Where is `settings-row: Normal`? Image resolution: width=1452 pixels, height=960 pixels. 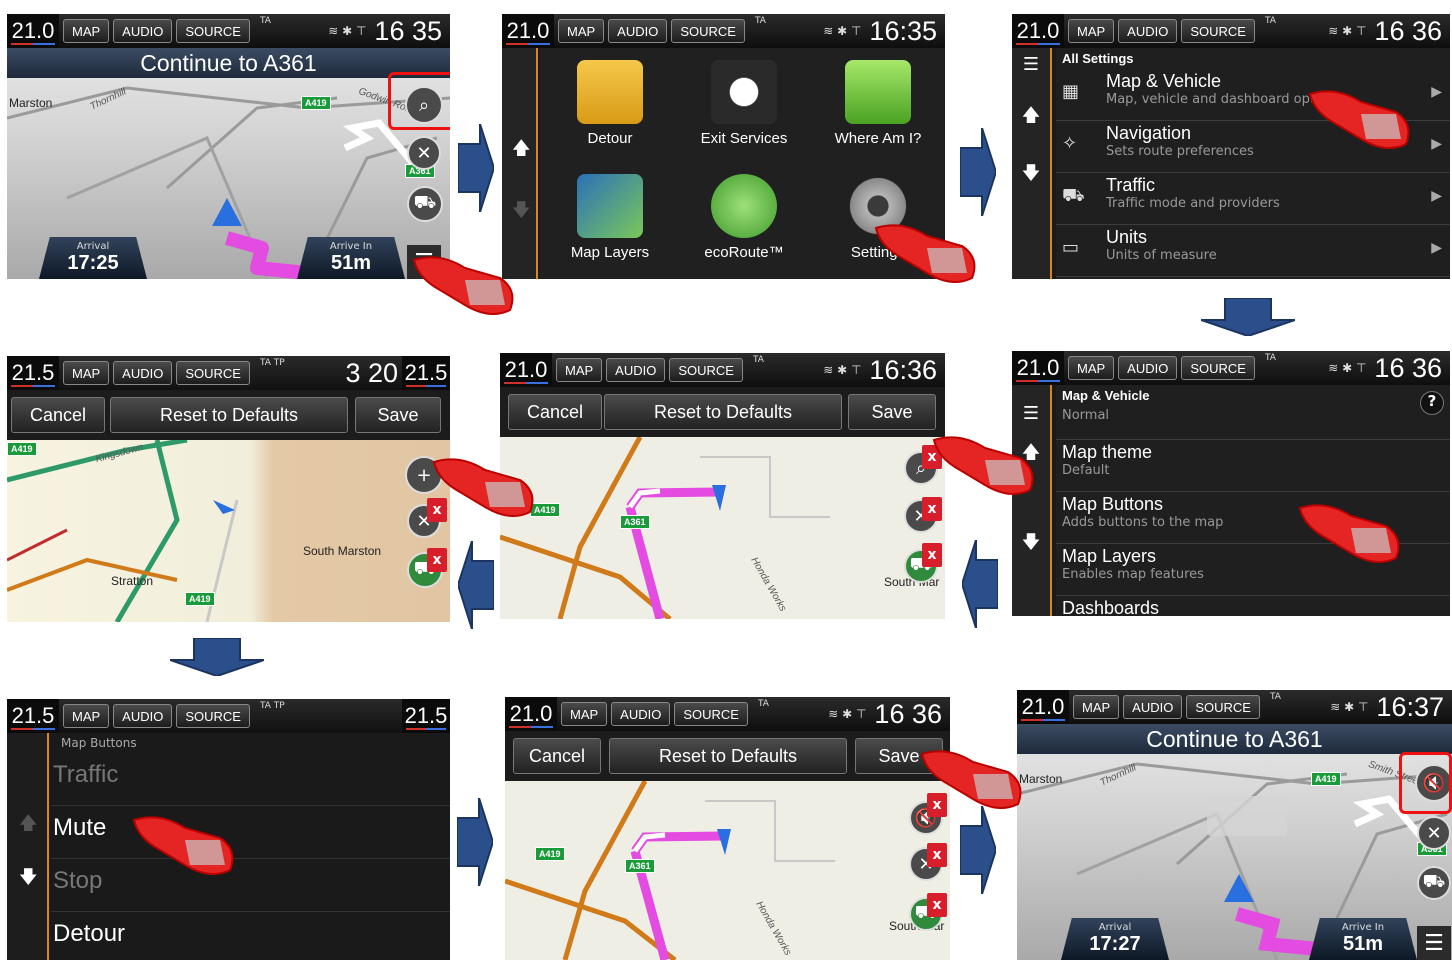 settings-row: Normal is located at coordinates (1253, 423).